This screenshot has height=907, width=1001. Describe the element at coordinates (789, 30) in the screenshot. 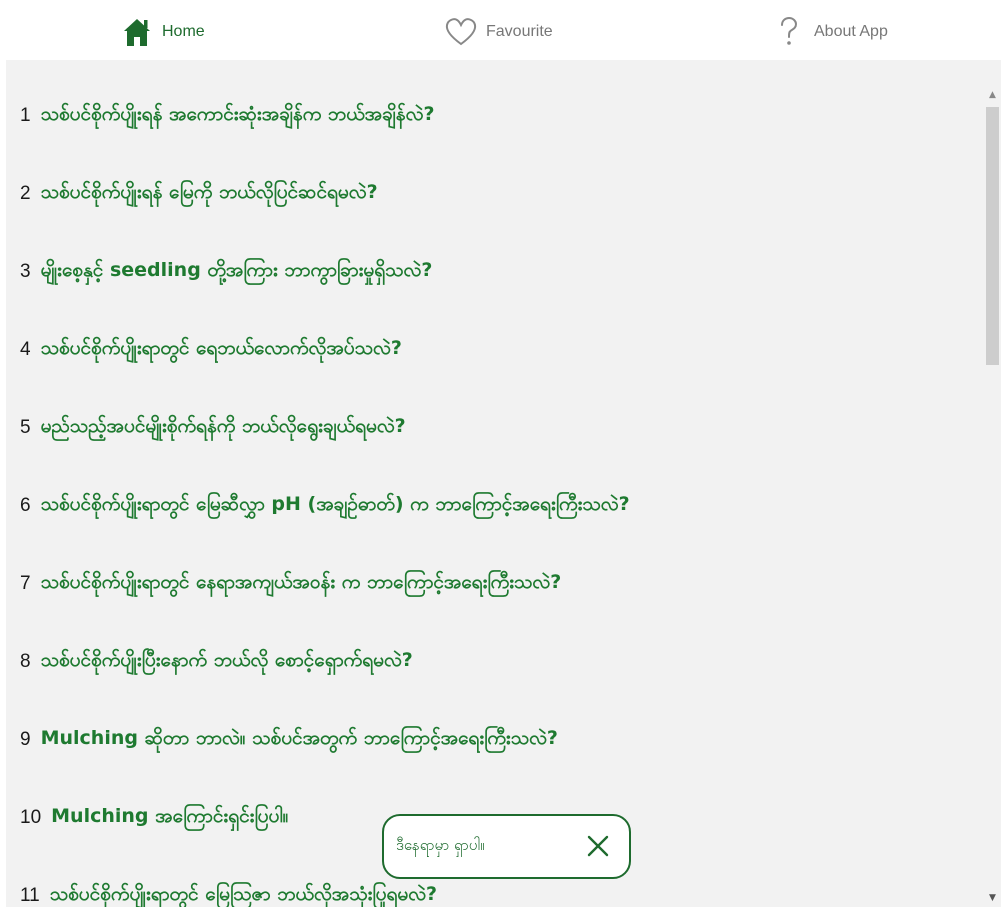

I see `question-icon` at that location.